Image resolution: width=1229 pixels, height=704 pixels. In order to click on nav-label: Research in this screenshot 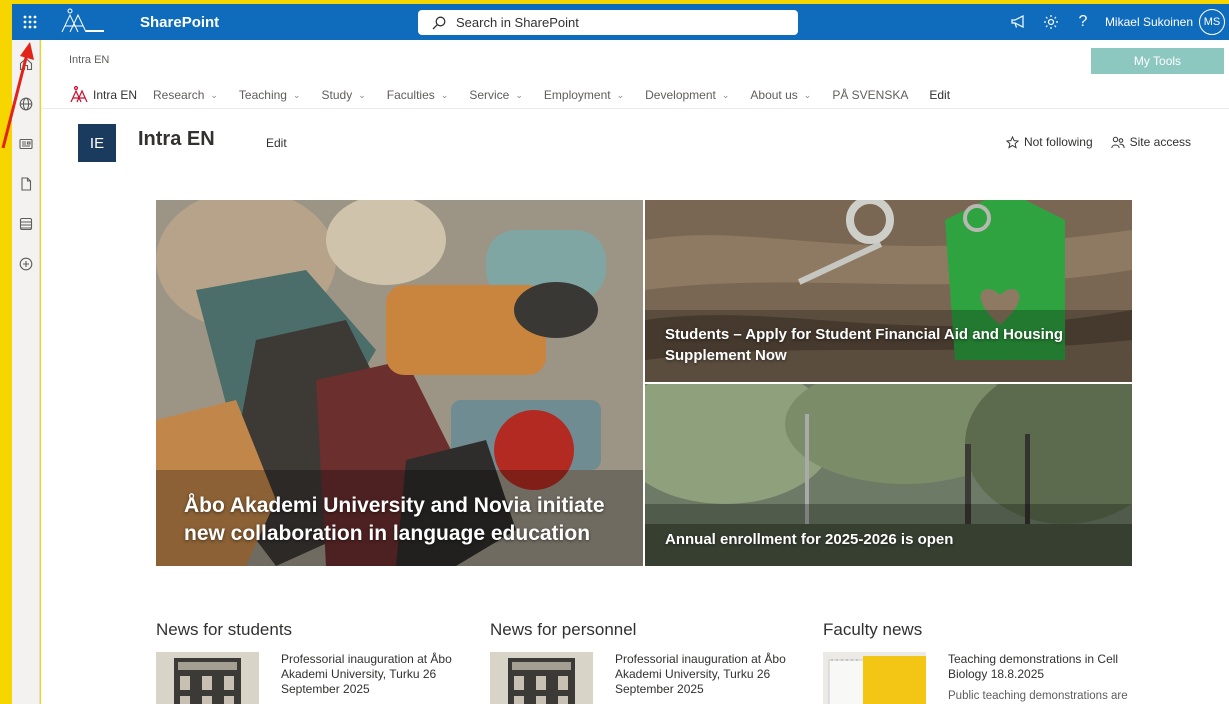, I will do `click(179, 95)`.